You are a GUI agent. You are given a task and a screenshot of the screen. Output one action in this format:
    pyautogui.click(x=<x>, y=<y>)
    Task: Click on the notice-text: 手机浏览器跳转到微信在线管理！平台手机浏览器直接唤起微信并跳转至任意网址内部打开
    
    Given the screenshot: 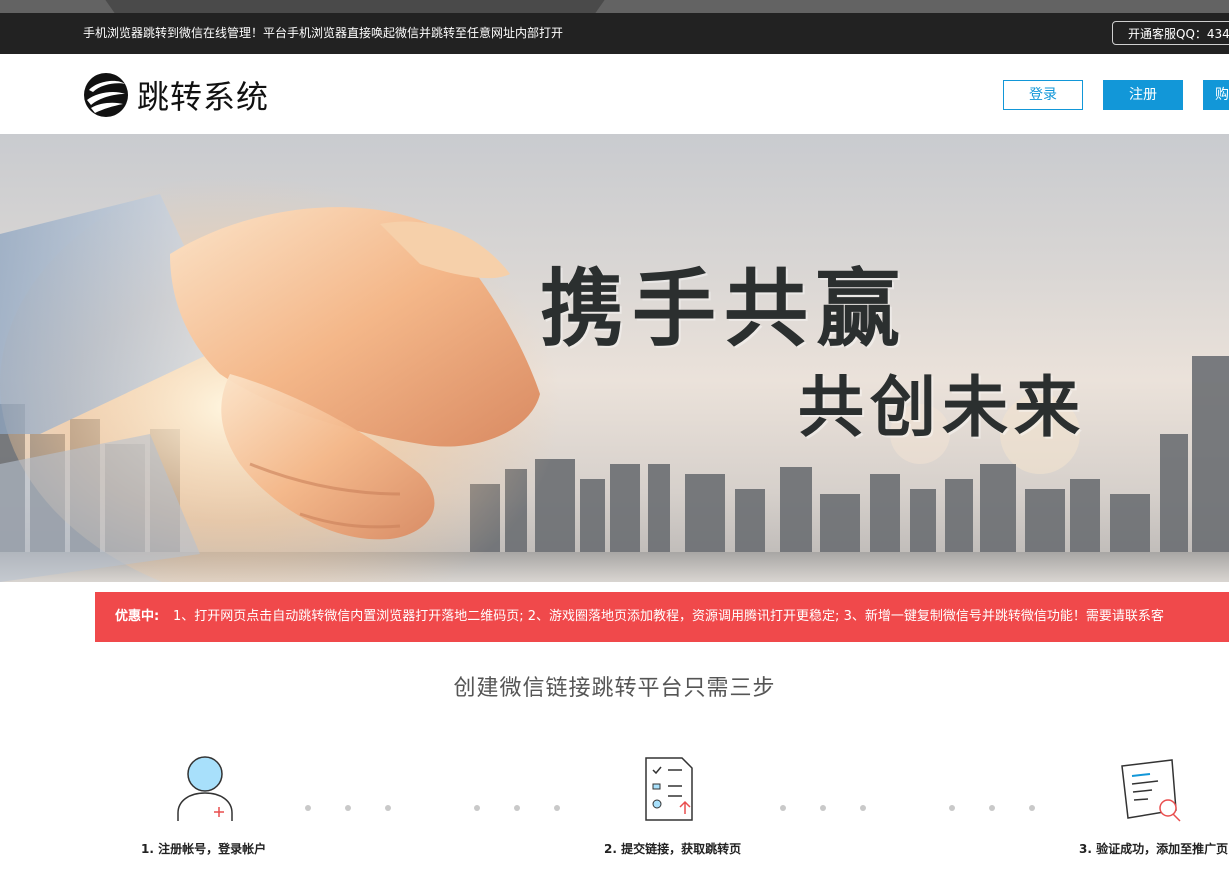 What is the action you would take?
    pyautogui.click(x=323, y=33)
    